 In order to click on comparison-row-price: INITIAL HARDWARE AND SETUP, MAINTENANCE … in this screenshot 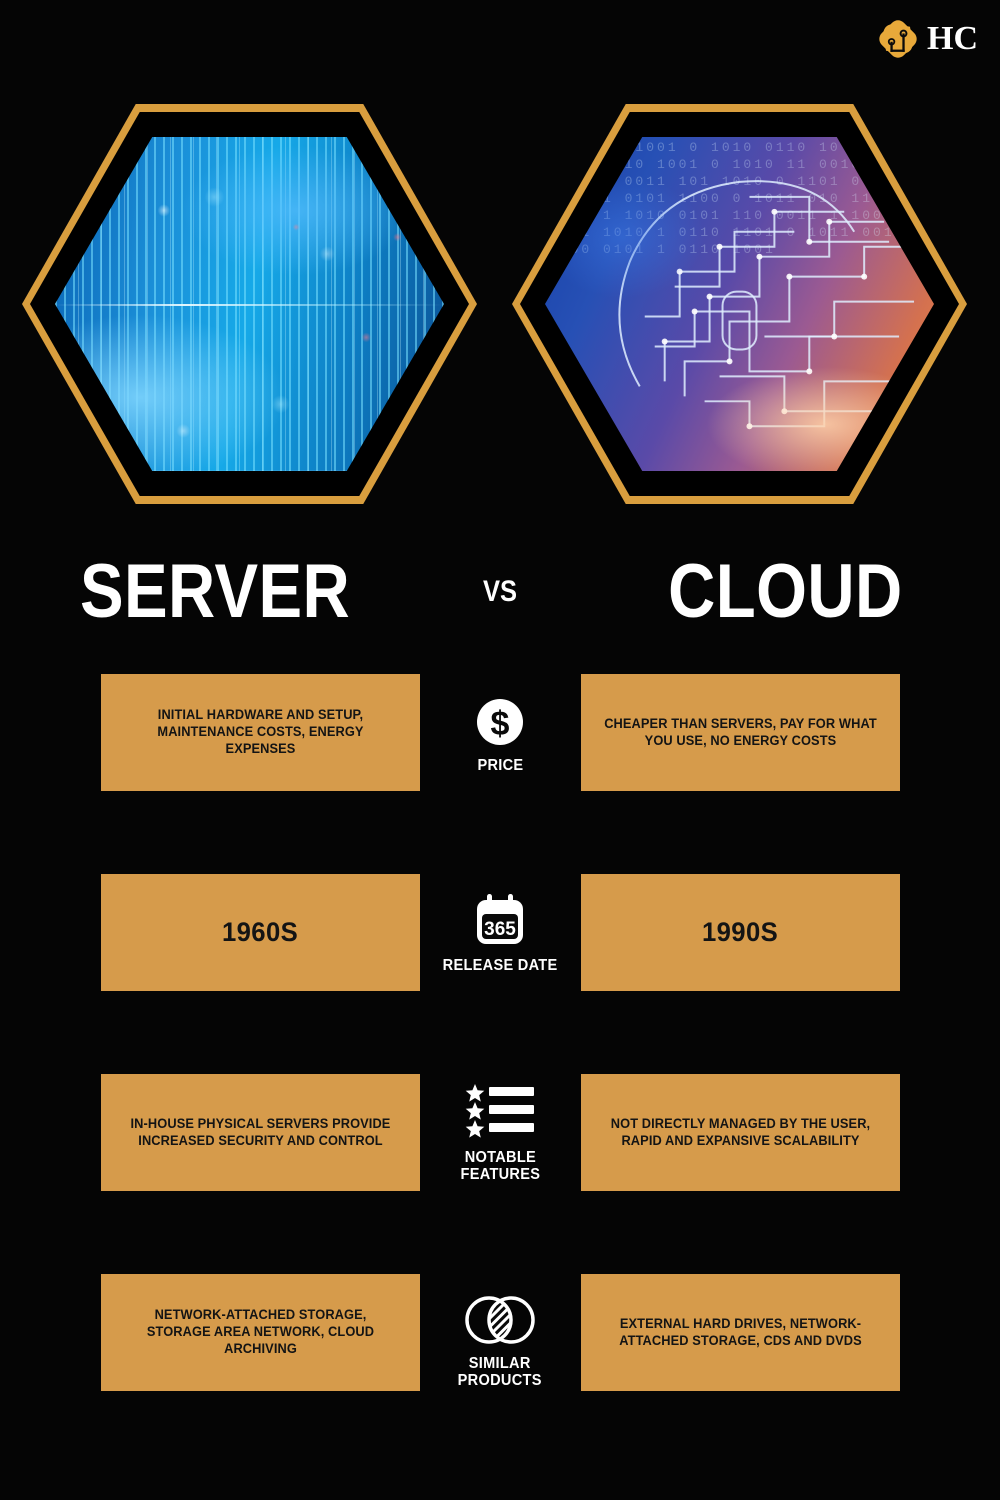, I will do `click(500, 774)`.